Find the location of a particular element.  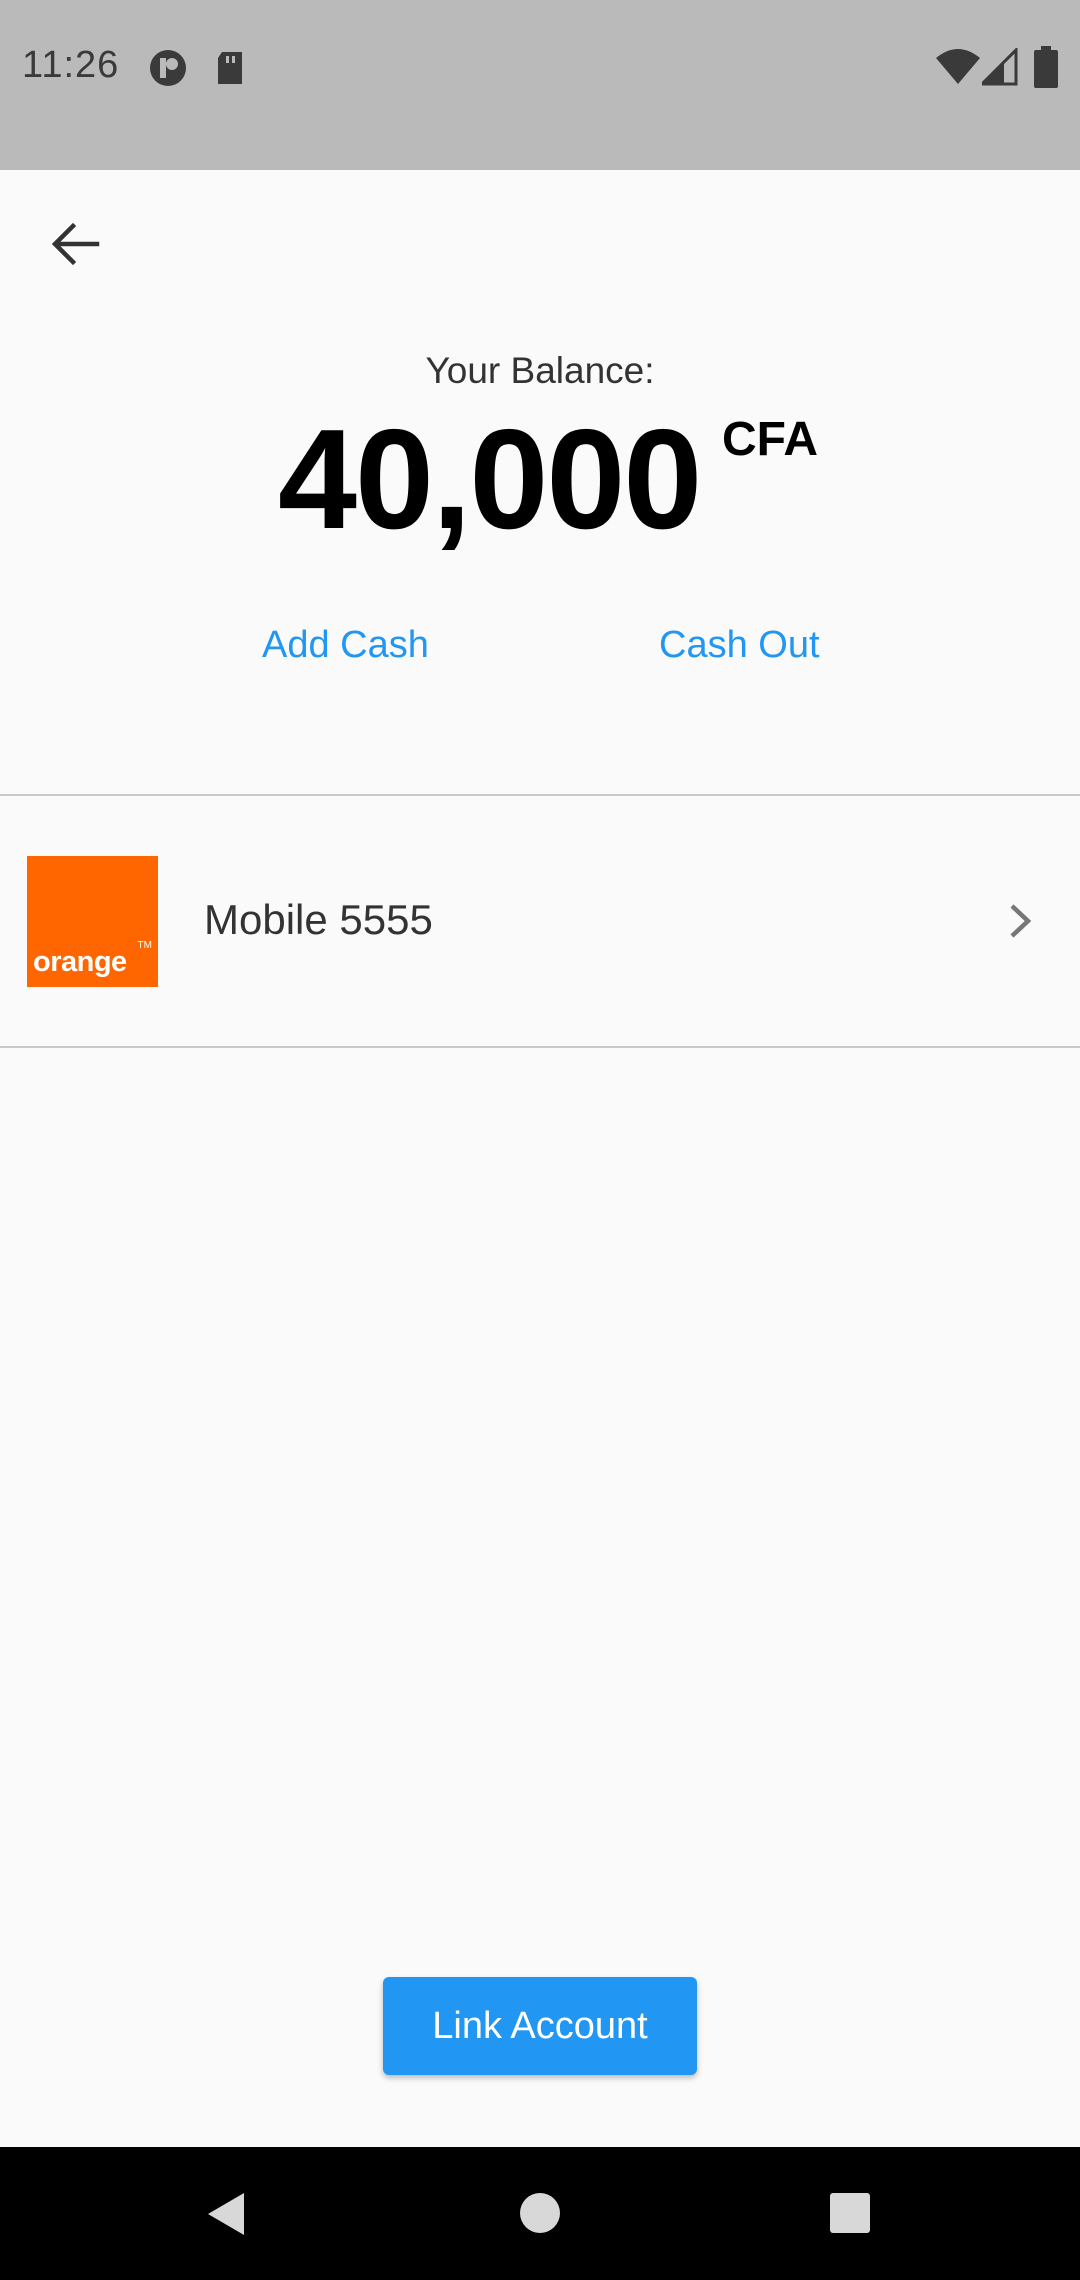

battery-icon is located at coordinates (1046, 67).